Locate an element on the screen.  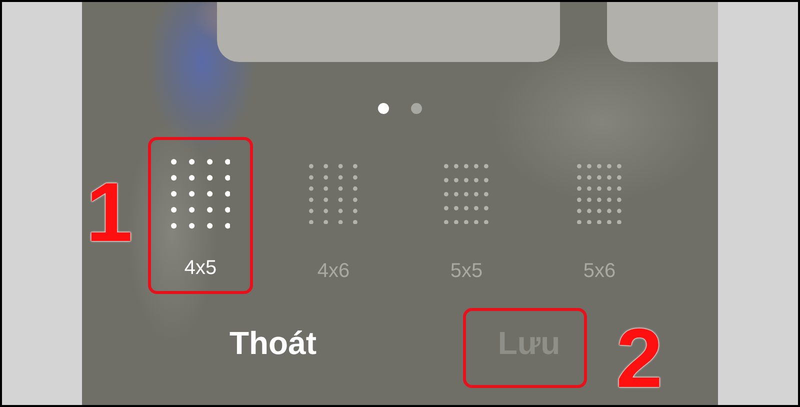
grid-size-label: 4x5 is located at coordinates (200, 268).